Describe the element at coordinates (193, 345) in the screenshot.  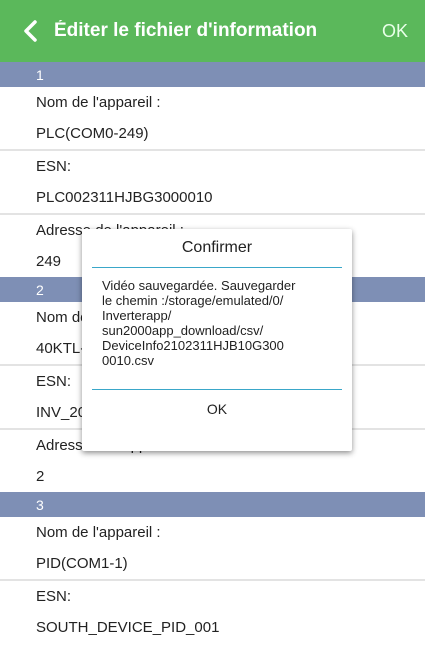
I see `dialog-message-line: DeviceInfo2102311HJB10G300` at that location.